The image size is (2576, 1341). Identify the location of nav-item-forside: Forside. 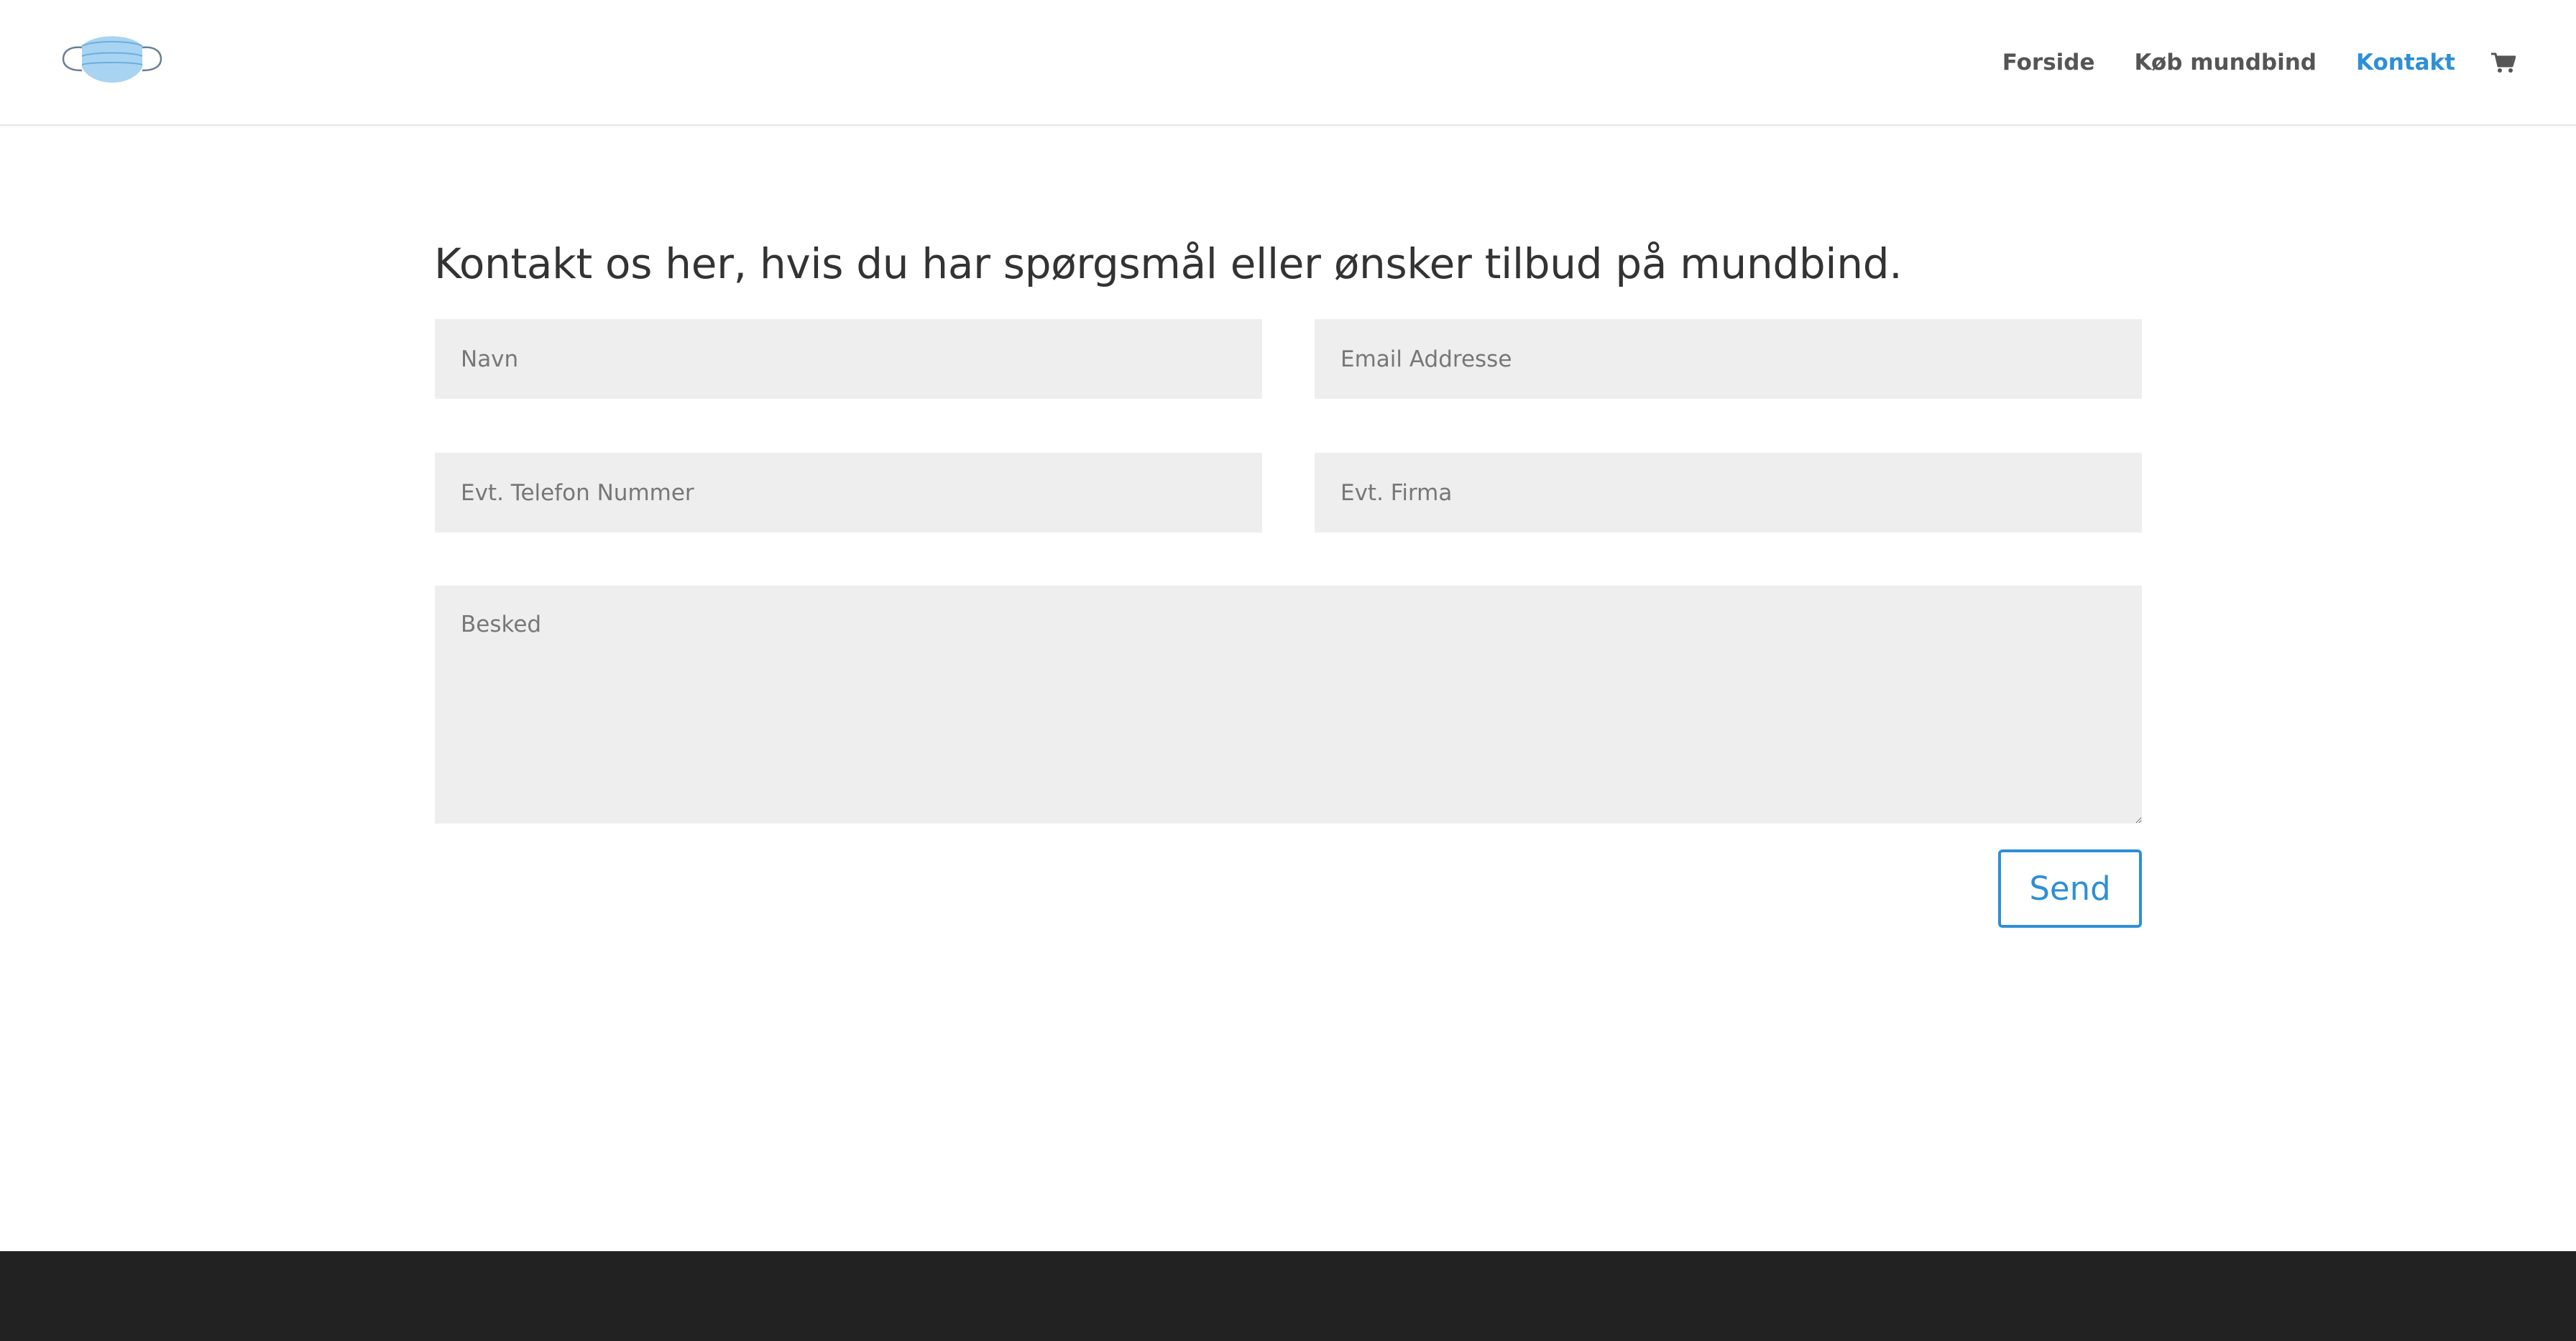
(2048, 63).